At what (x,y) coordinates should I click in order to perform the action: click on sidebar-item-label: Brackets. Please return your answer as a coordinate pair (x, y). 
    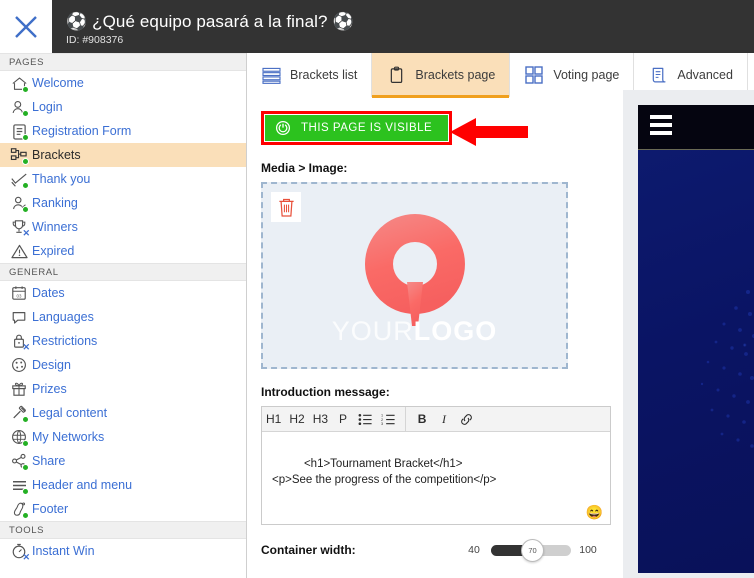
    Looking at the image, I should click on (56, 155).